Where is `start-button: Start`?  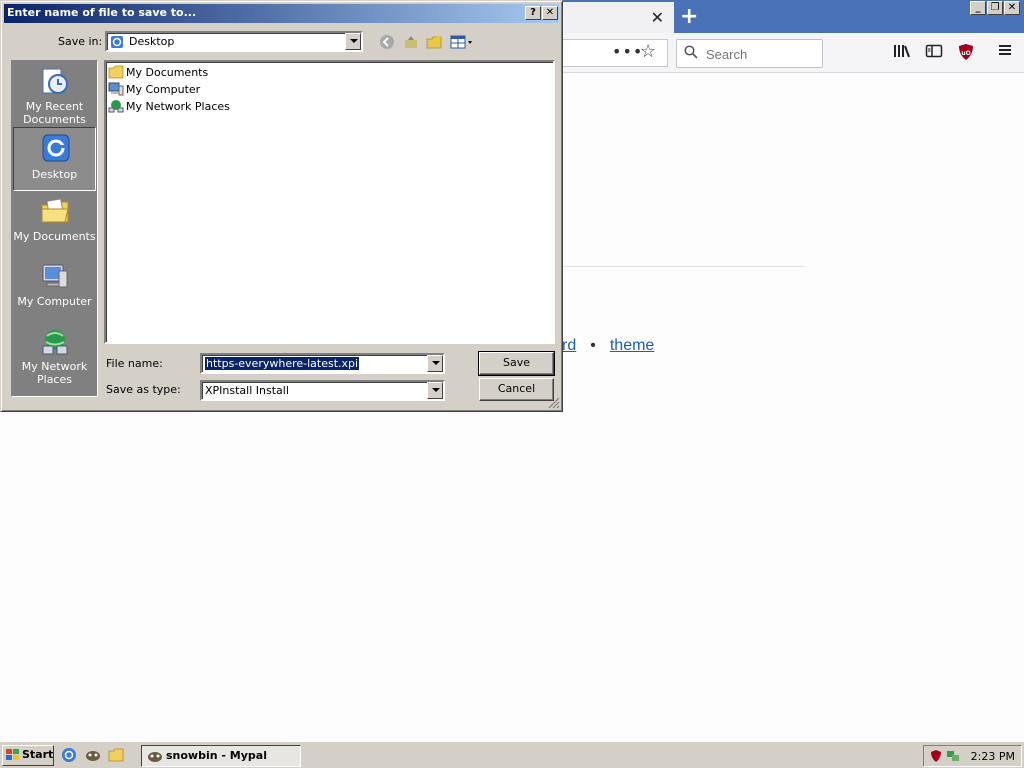
start-button: Start is located at coordinates (28, 755).